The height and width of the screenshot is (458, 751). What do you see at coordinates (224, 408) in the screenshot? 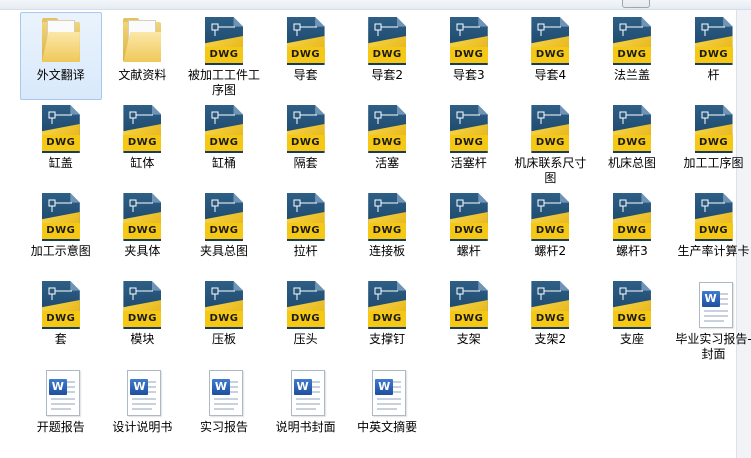
I see `file-item: W 实习报告` at bounding box center [224, 408].